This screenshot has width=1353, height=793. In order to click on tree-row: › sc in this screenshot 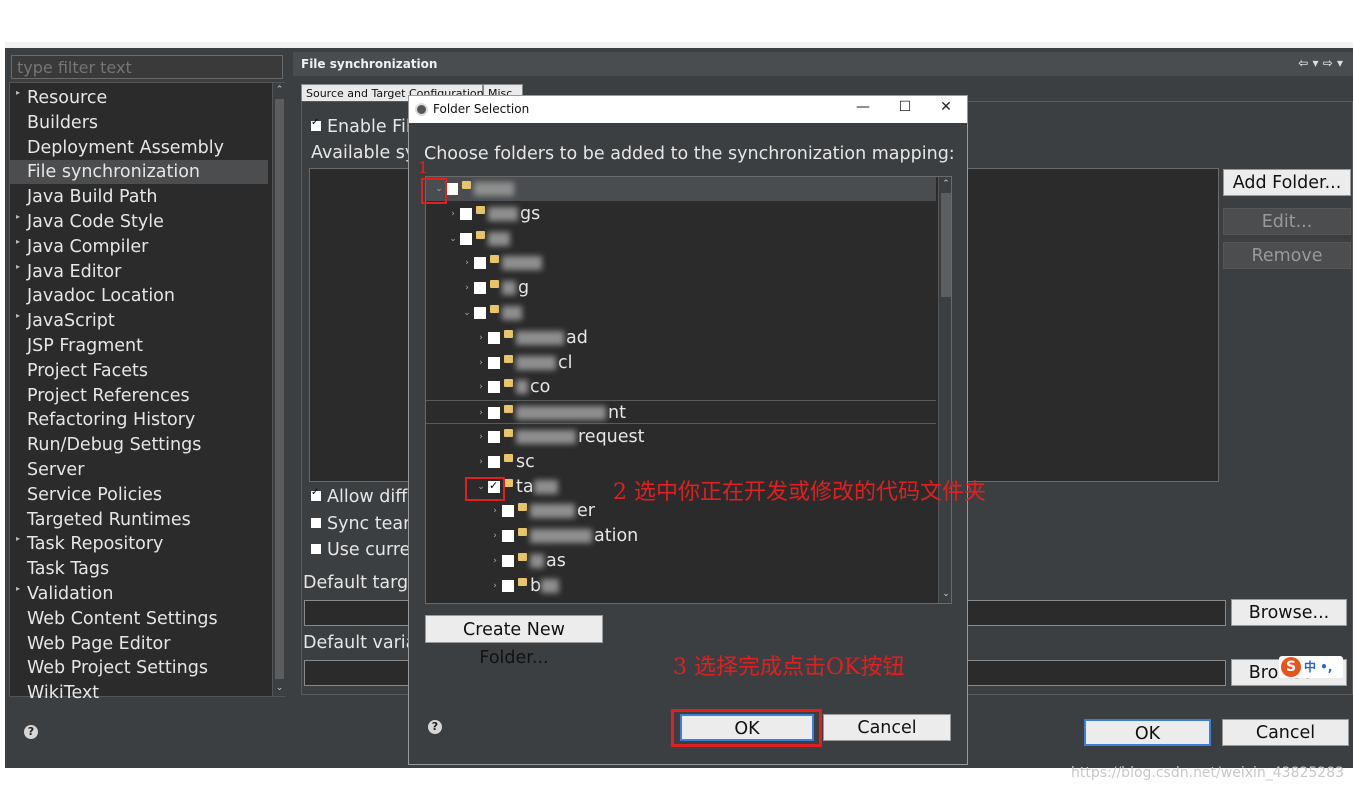, I will do `click(681, 462)`.